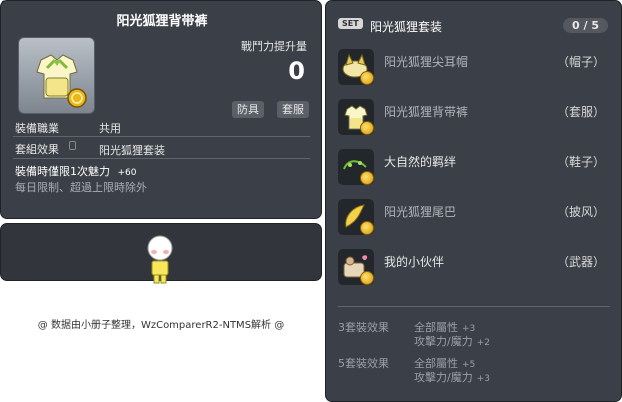  I want to click on set-item-category: （鞋子）, so click(580, 162).